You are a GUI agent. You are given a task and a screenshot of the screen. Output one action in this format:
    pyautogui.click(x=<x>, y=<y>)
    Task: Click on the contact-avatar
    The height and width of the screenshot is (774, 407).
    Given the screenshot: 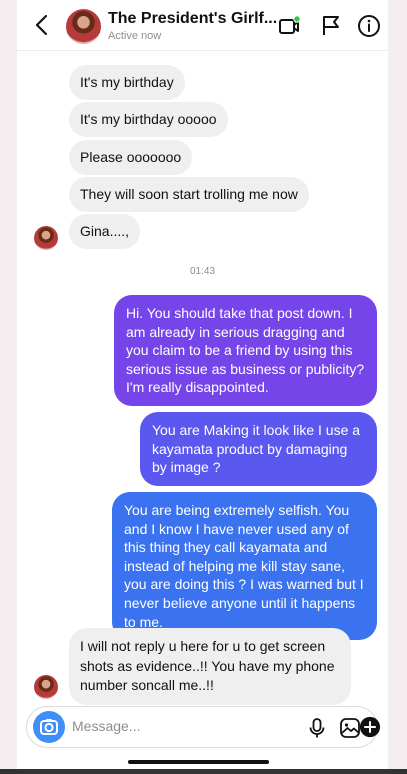 What is the action you would take?
    pyautogui.click(x=83, y=26)
    